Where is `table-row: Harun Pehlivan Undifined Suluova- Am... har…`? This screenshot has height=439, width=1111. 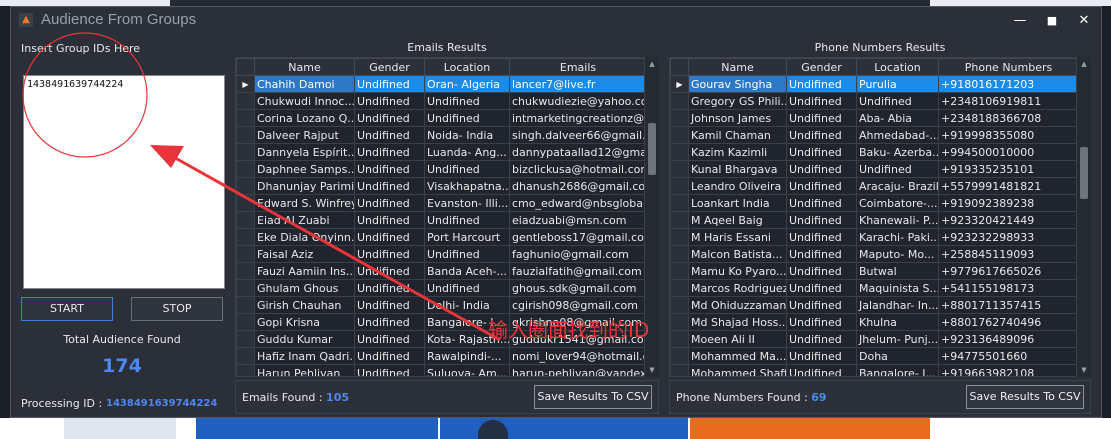
table-row: Harun Pehlivan Undifined Suluova- Am... har… is located at coordinates (440, 370).